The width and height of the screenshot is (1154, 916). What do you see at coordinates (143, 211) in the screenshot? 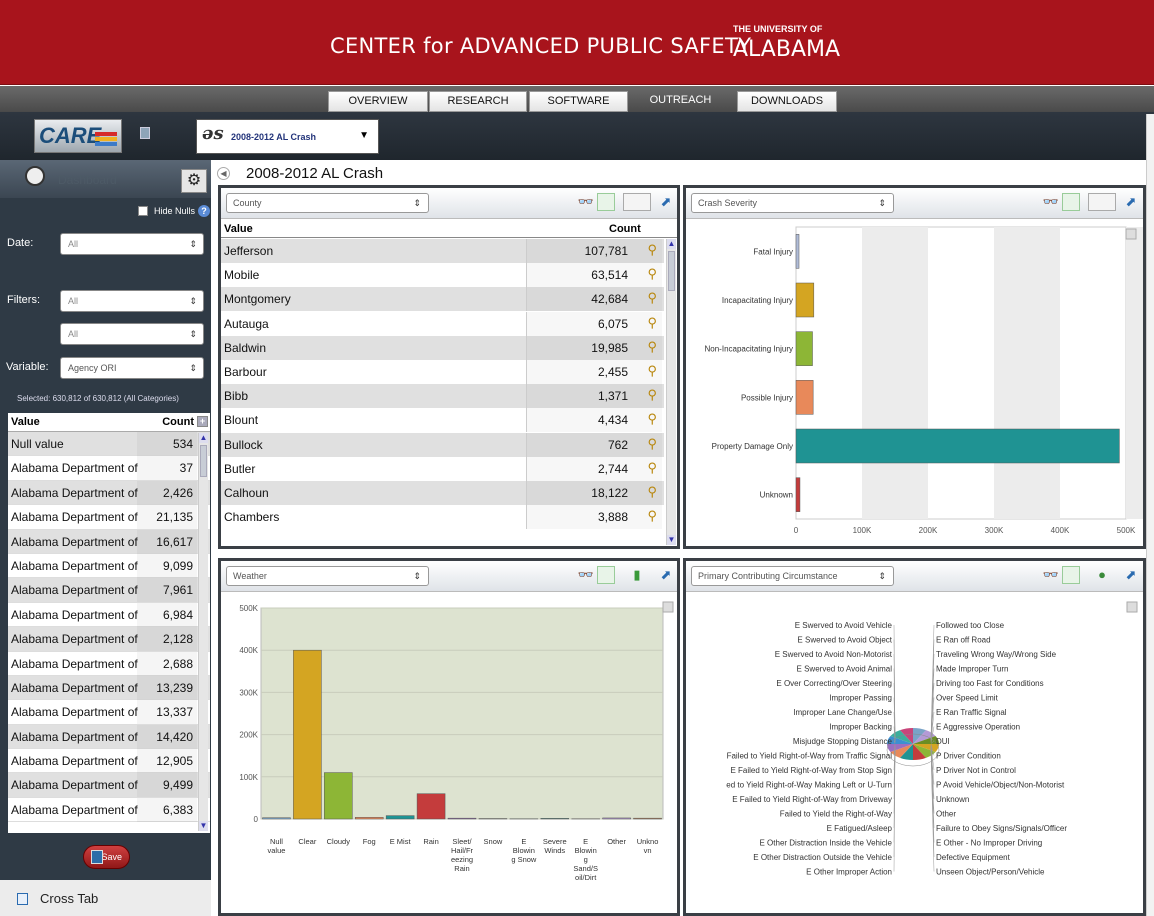
I see `hide-nulls-checkbox` at bounding box center [143, 211].